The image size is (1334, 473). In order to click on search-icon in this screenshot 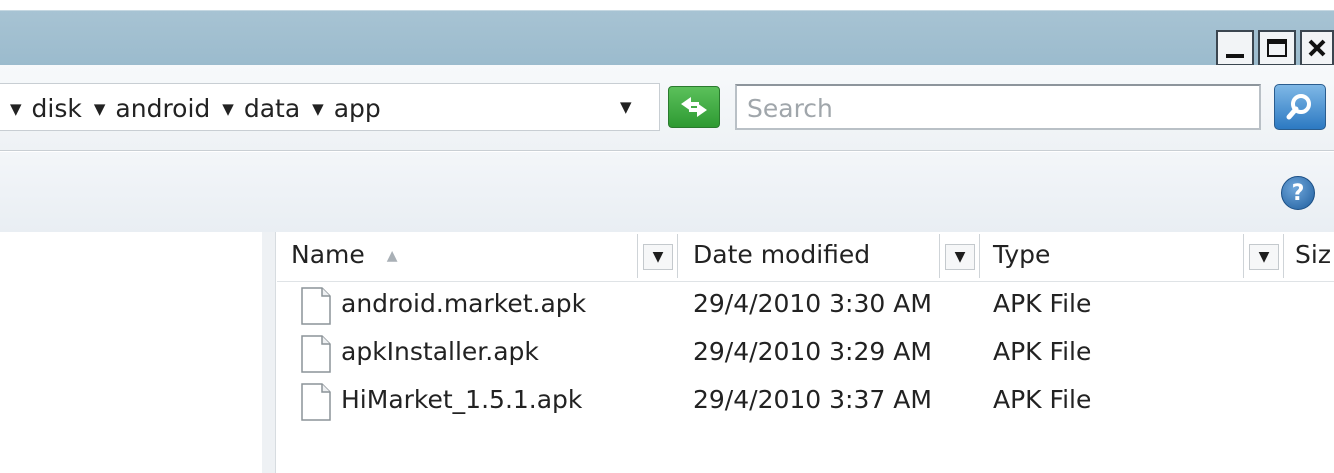, I will do `click(1298, 107)`.